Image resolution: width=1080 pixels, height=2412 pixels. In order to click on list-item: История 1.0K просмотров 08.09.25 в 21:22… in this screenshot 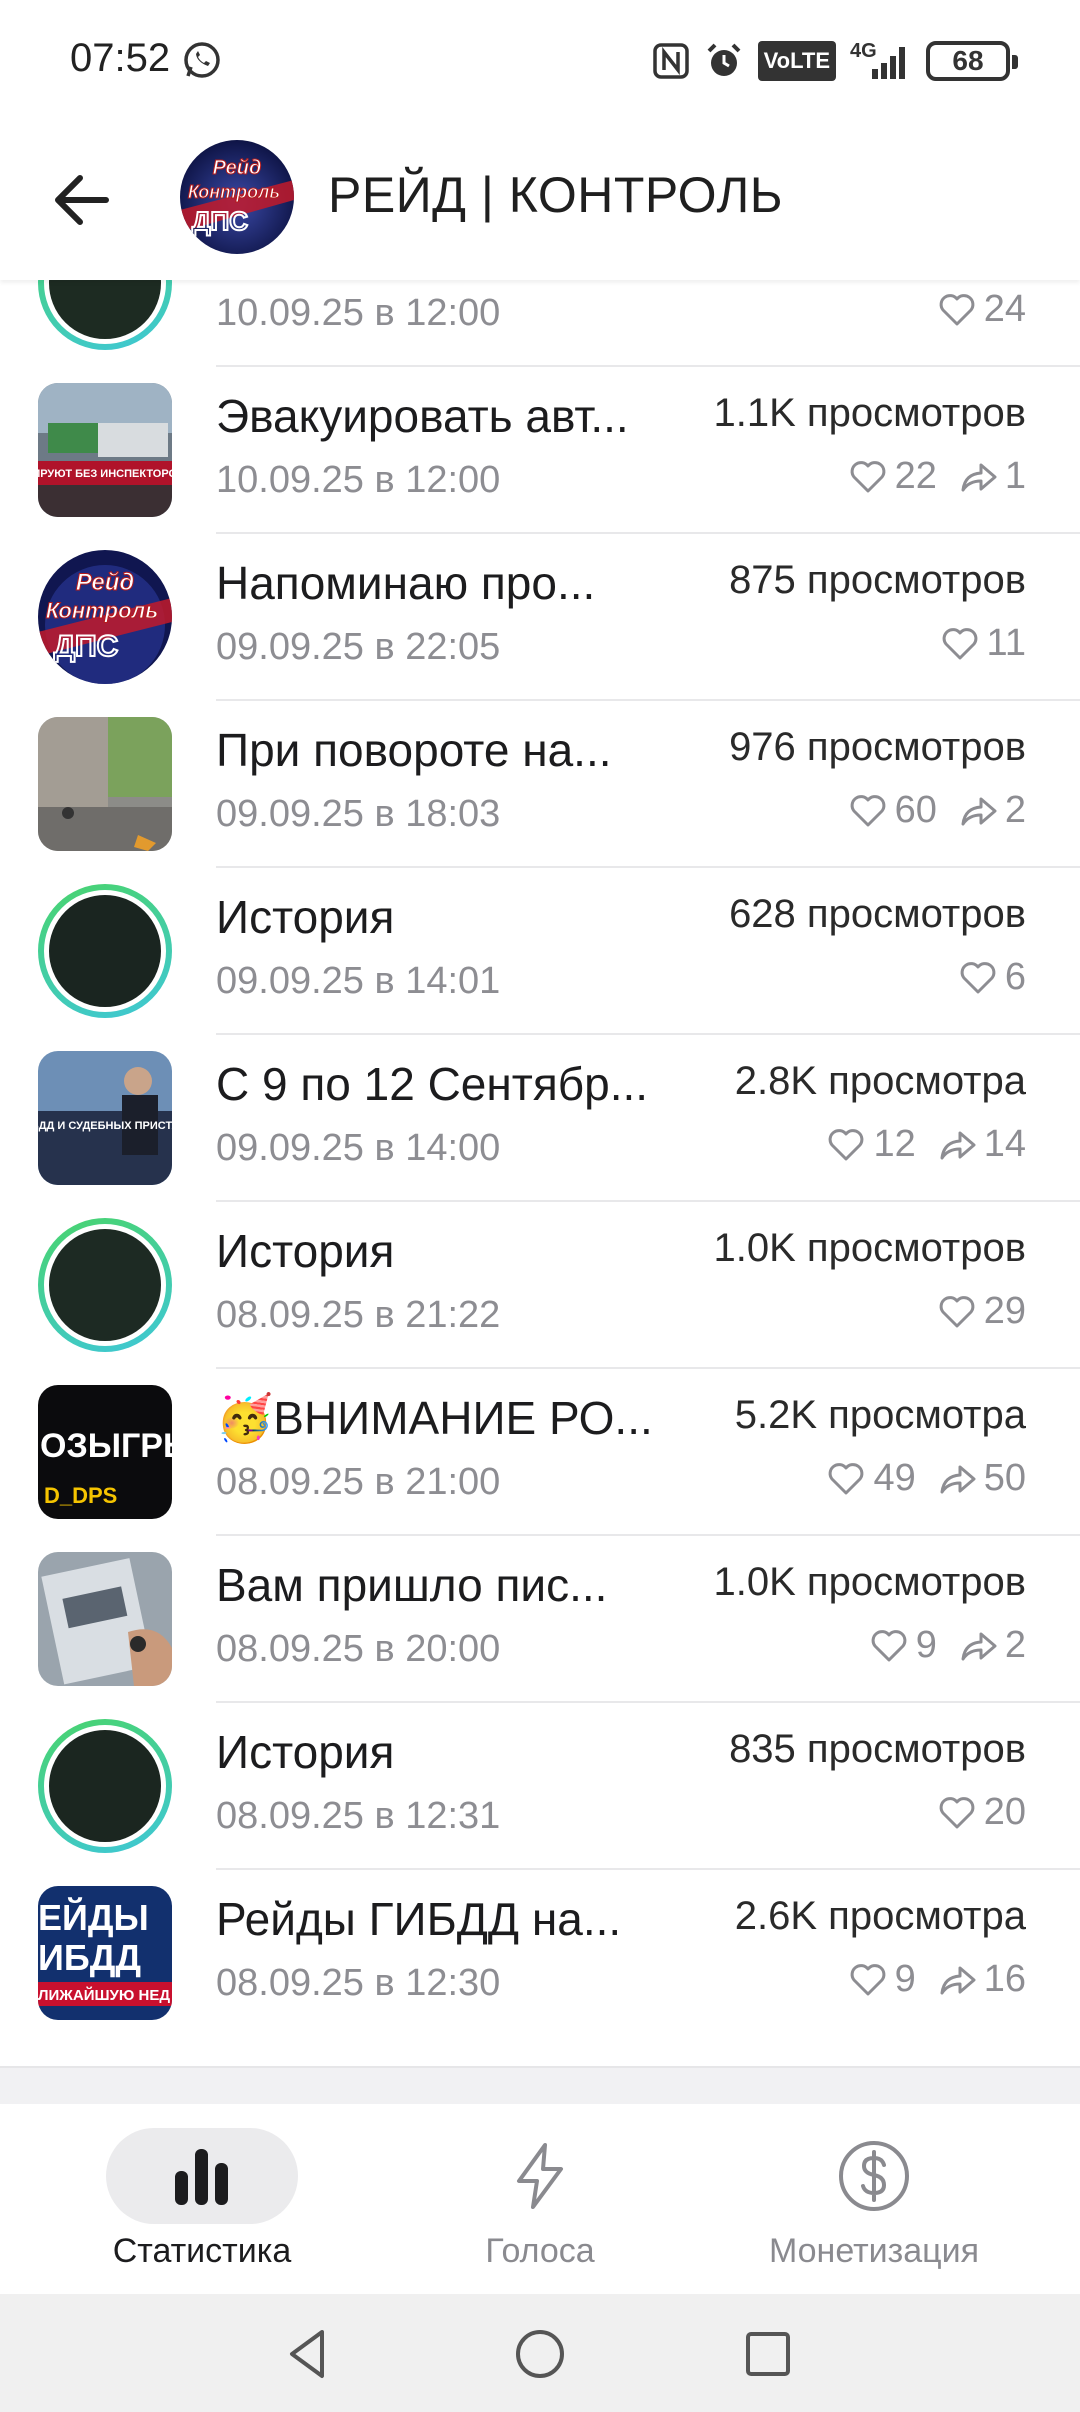, I will do `click(540, 1285)`.